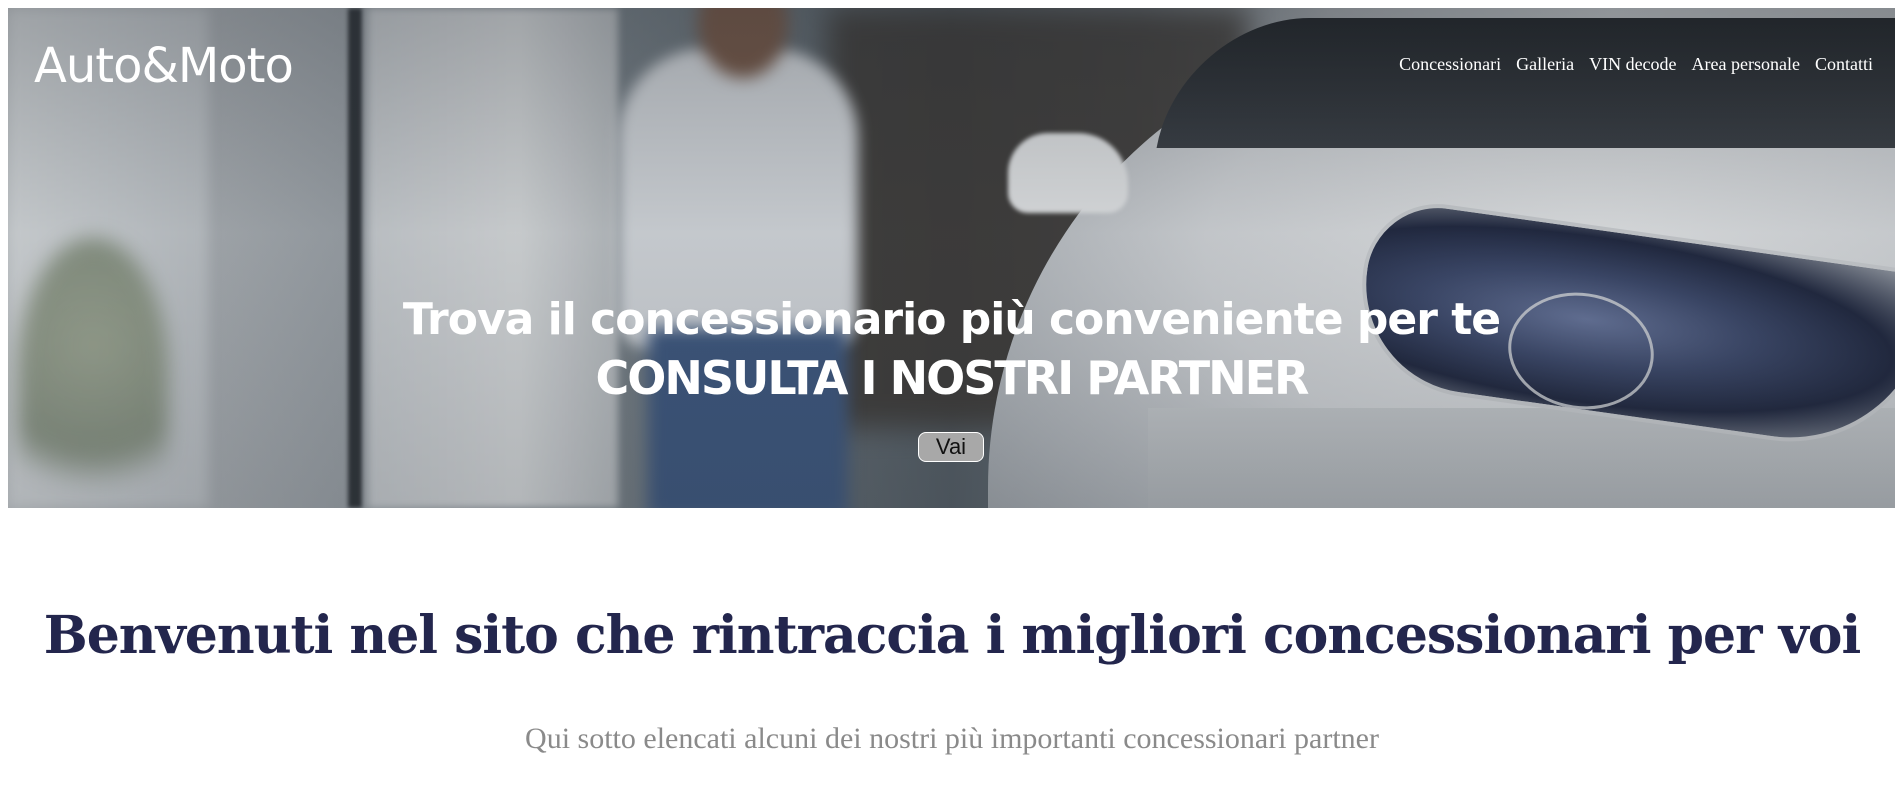 The width and height of the screenshot is (1904, 805). I want to click on nav-link-contatti: Contatti, so click(1844, 64).